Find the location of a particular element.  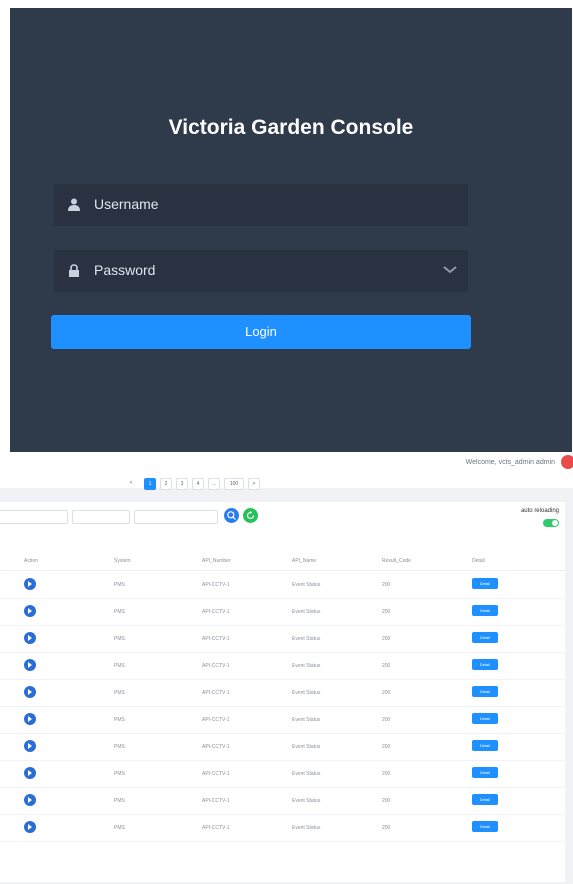

chevron-down-icon is located at coordinates (450, 269).